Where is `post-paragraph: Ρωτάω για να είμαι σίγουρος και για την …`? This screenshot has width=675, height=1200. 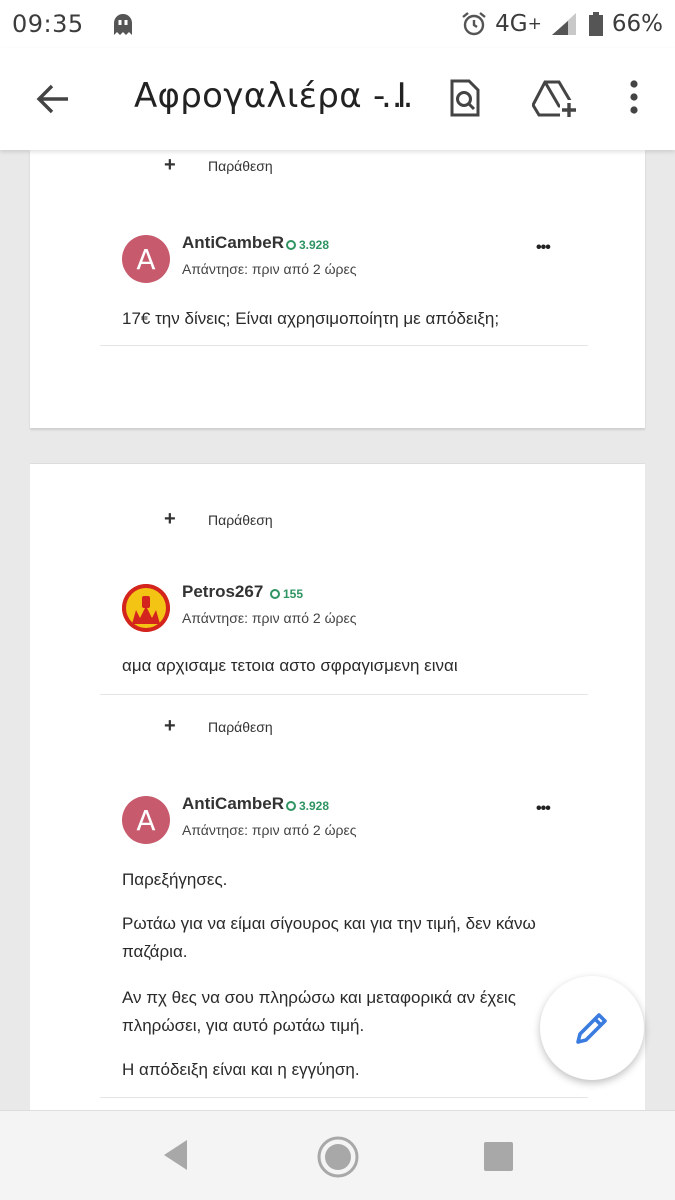
post-paragraph: Ρωτάω για να είμαι σίγουρος και για την … is located at coordinates (329, 937).